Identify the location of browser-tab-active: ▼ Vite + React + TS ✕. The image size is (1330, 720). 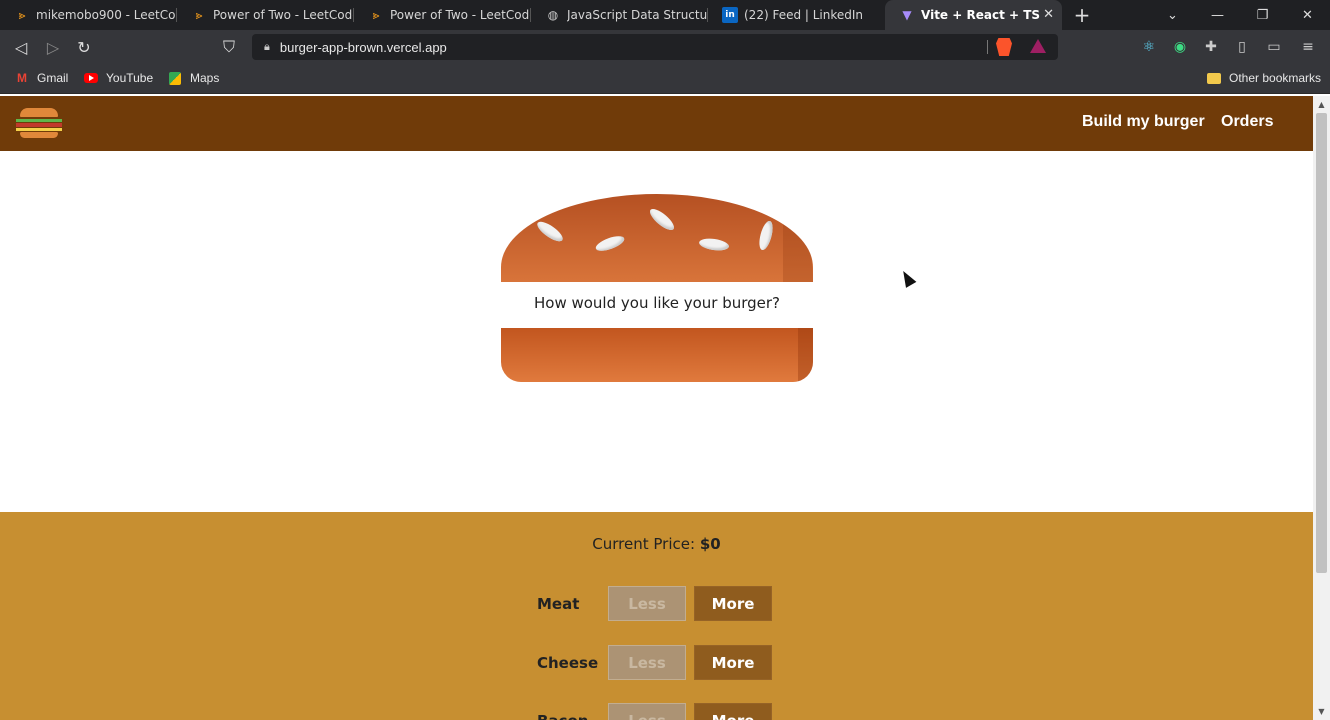
(973, 15).